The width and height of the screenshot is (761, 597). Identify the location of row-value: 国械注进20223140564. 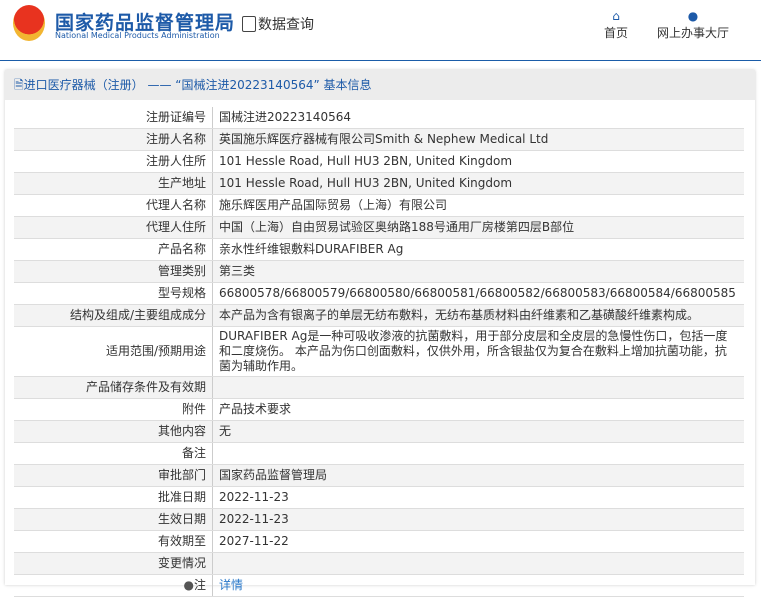
(478, 118).